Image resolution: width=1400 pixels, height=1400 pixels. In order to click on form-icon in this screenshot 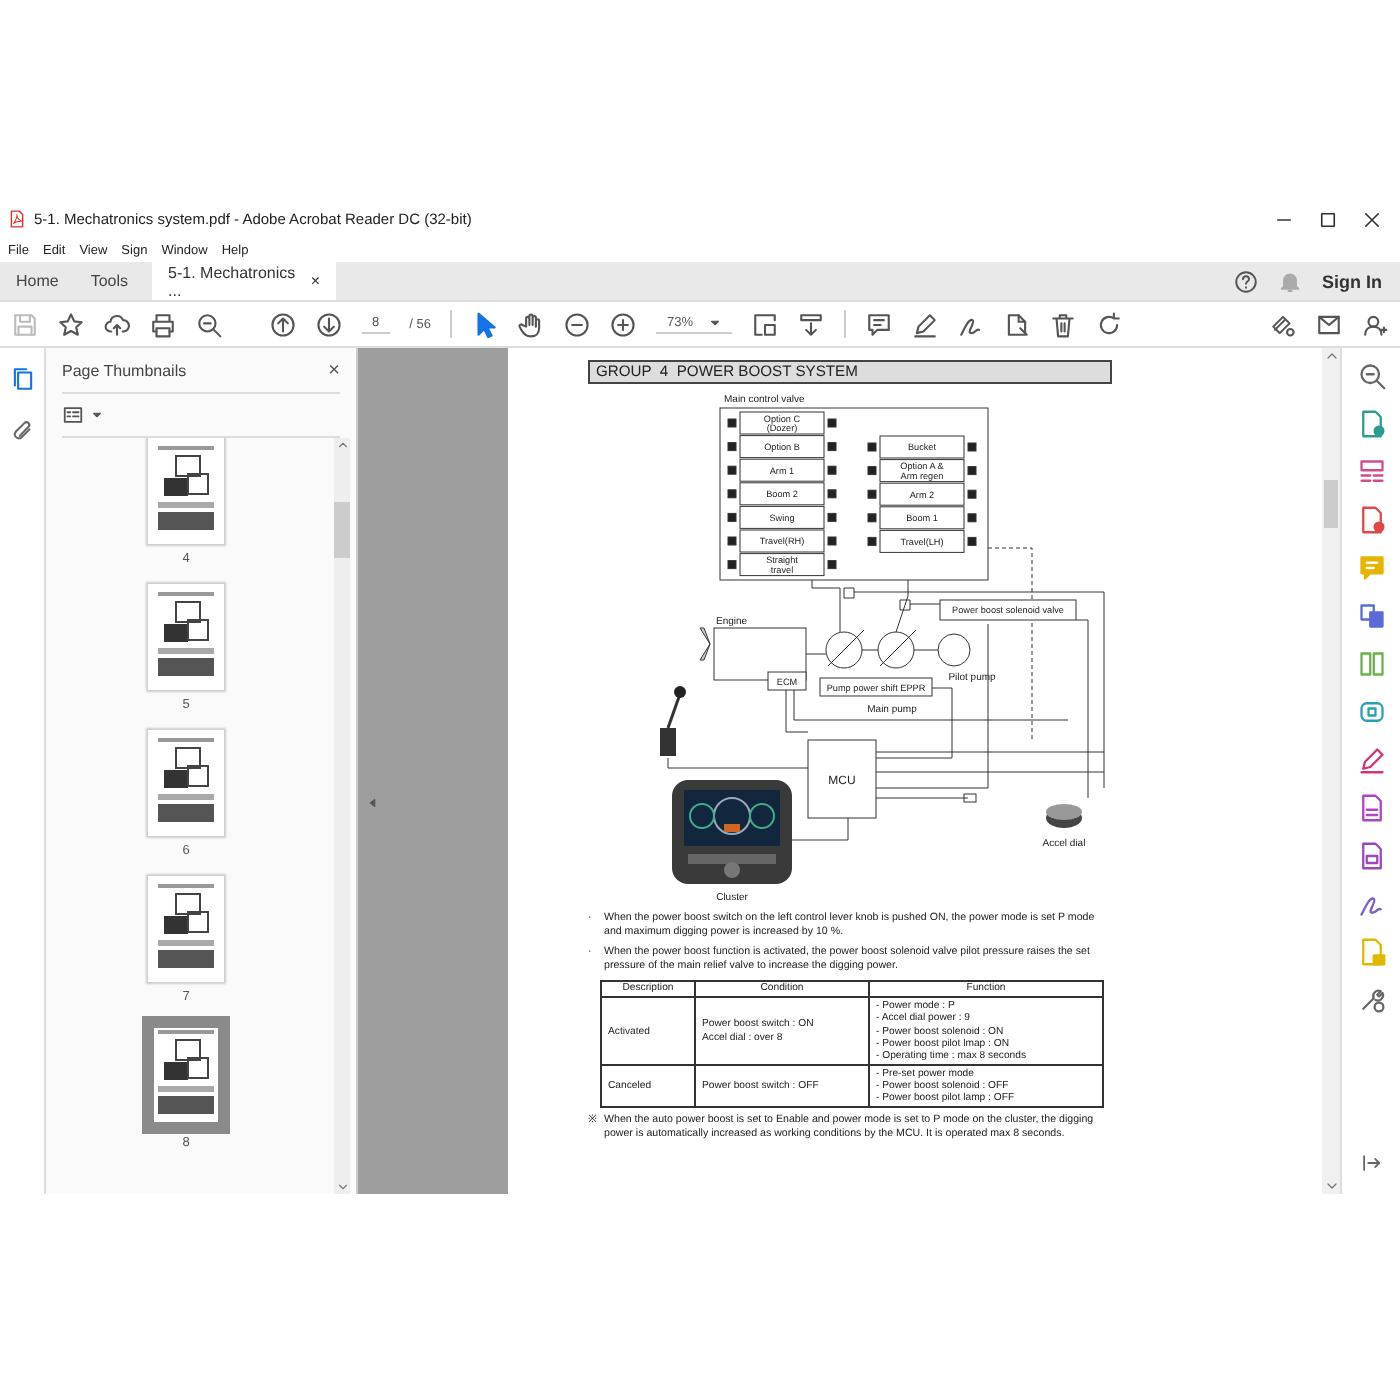, I will do `click(1371, 856)`.